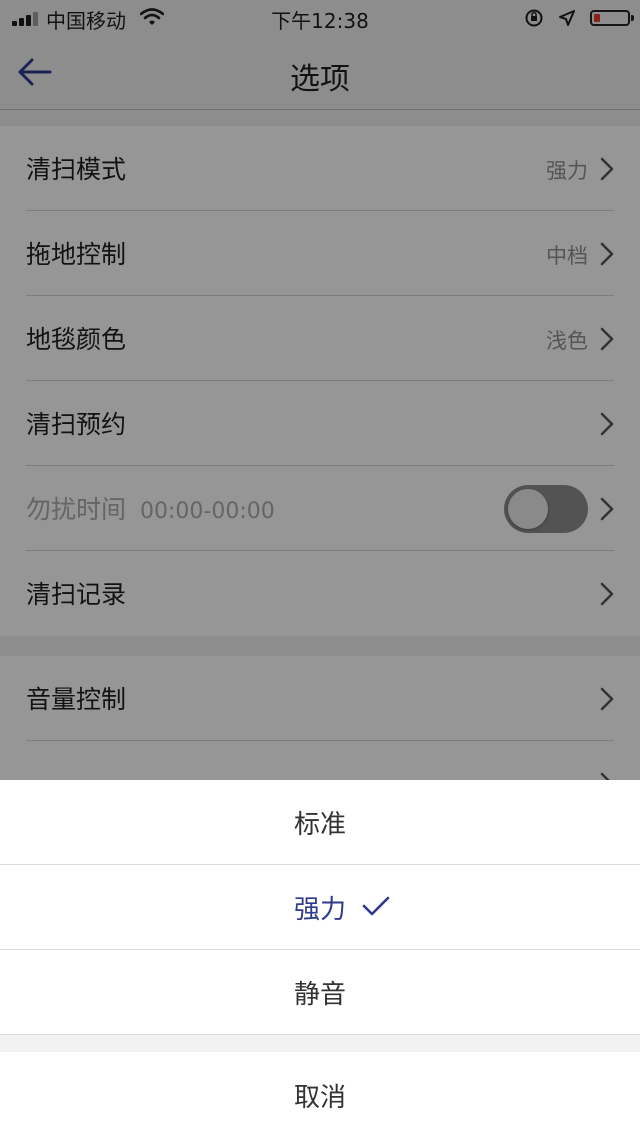  I want to click on sheet-option-strong: 强力, so click(320, 907).